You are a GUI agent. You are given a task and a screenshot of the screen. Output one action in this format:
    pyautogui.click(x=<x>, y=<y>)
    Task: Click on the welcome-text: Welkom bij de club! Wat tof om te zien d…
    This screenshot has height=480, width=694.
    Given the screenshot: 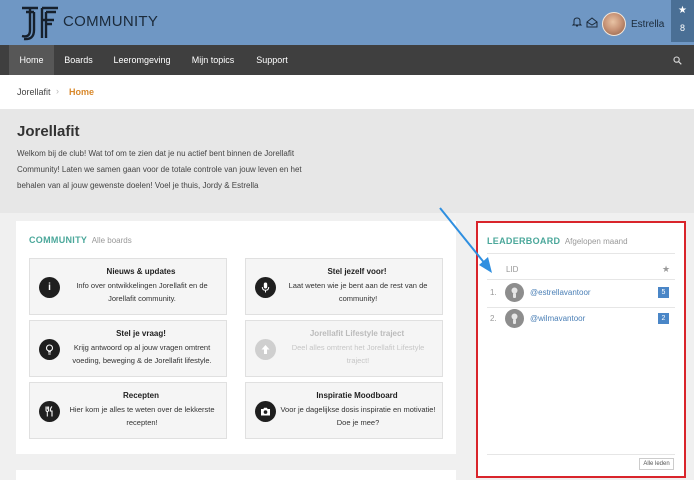 What is the action you would take?
    pyautogui.click(x=159, y=169)
    